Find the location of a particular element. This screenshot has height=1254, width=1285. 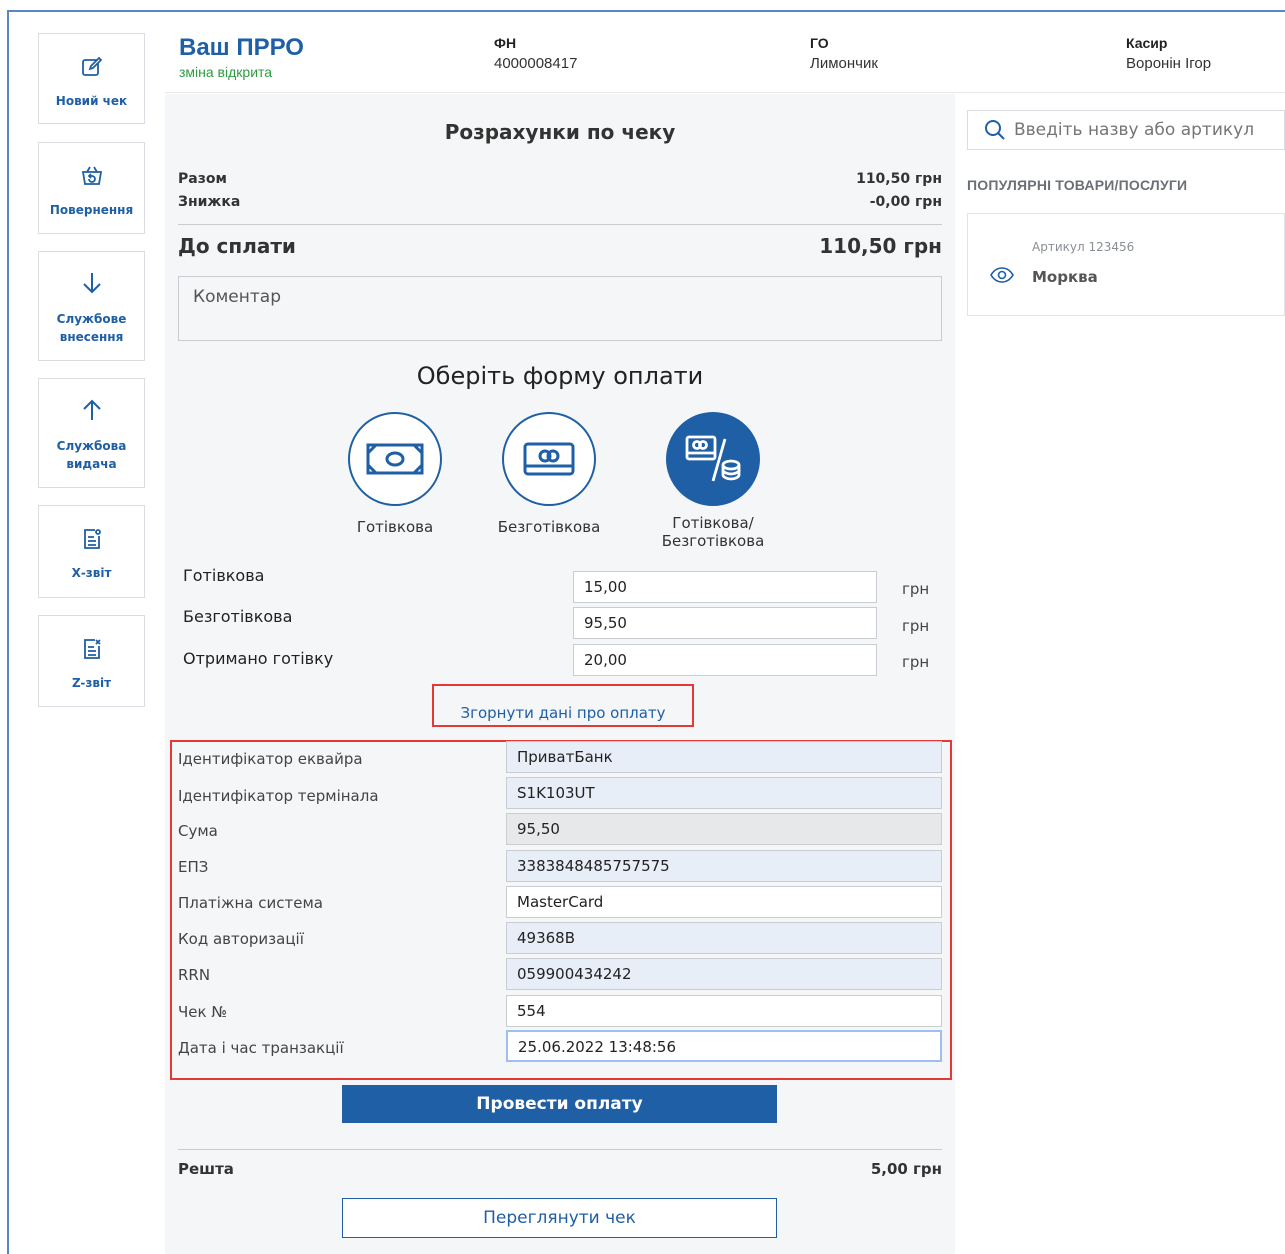

product-article: Артикул 123456 is located at coordinates (1083, 247).